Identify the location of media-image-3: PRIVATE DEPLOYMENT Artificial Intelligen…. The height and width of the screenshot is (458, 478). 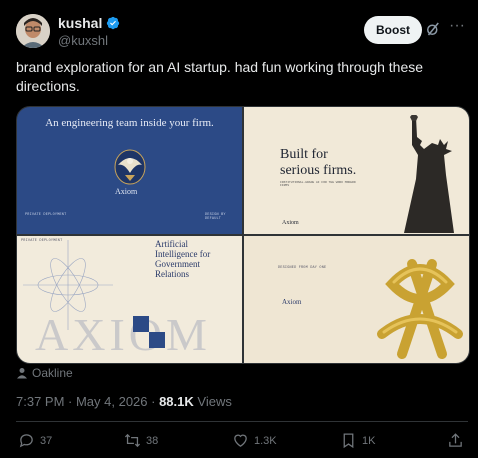
(129, 299).